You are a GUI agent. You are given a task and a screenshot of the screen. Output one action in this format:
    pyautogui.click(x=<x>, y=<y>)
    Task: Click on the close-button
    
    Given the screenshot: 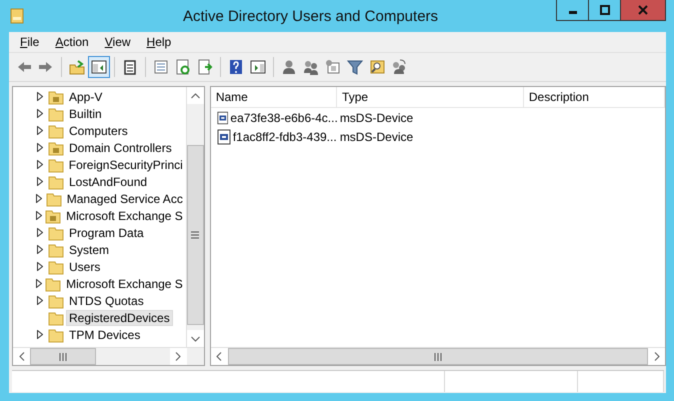 What is the action you would take?
    pyautogui.click(x=643, y=10)
    